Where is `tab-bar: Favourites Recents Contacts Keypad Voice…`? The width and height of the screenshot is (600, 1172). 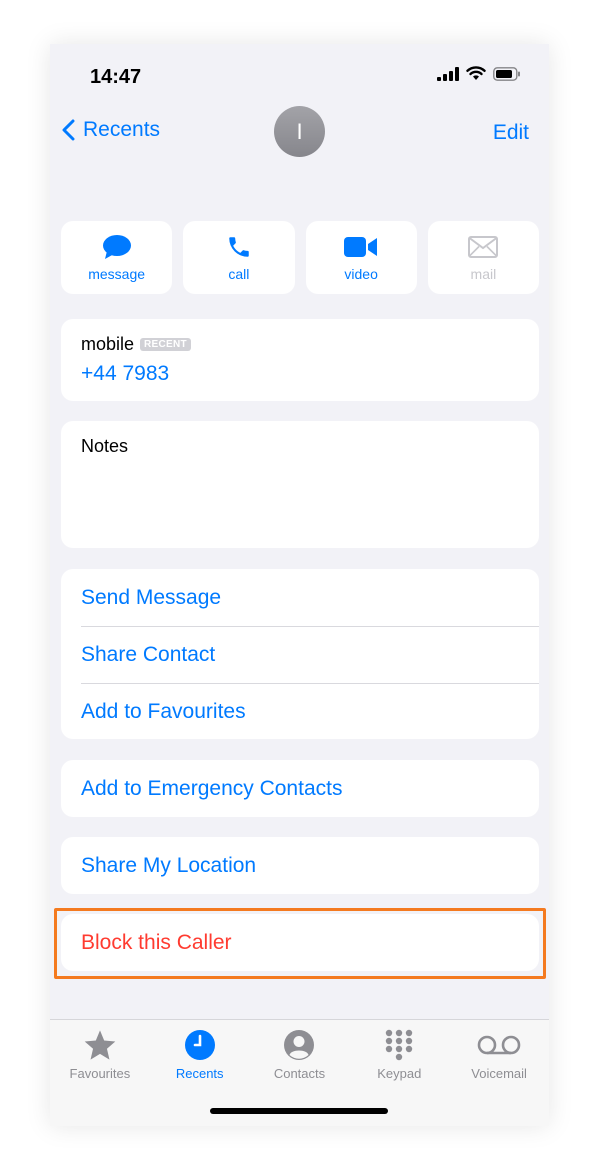
tab-bar: Favourites Recents Contacts Keypad Voice… is located at coordinates (299, 1072).